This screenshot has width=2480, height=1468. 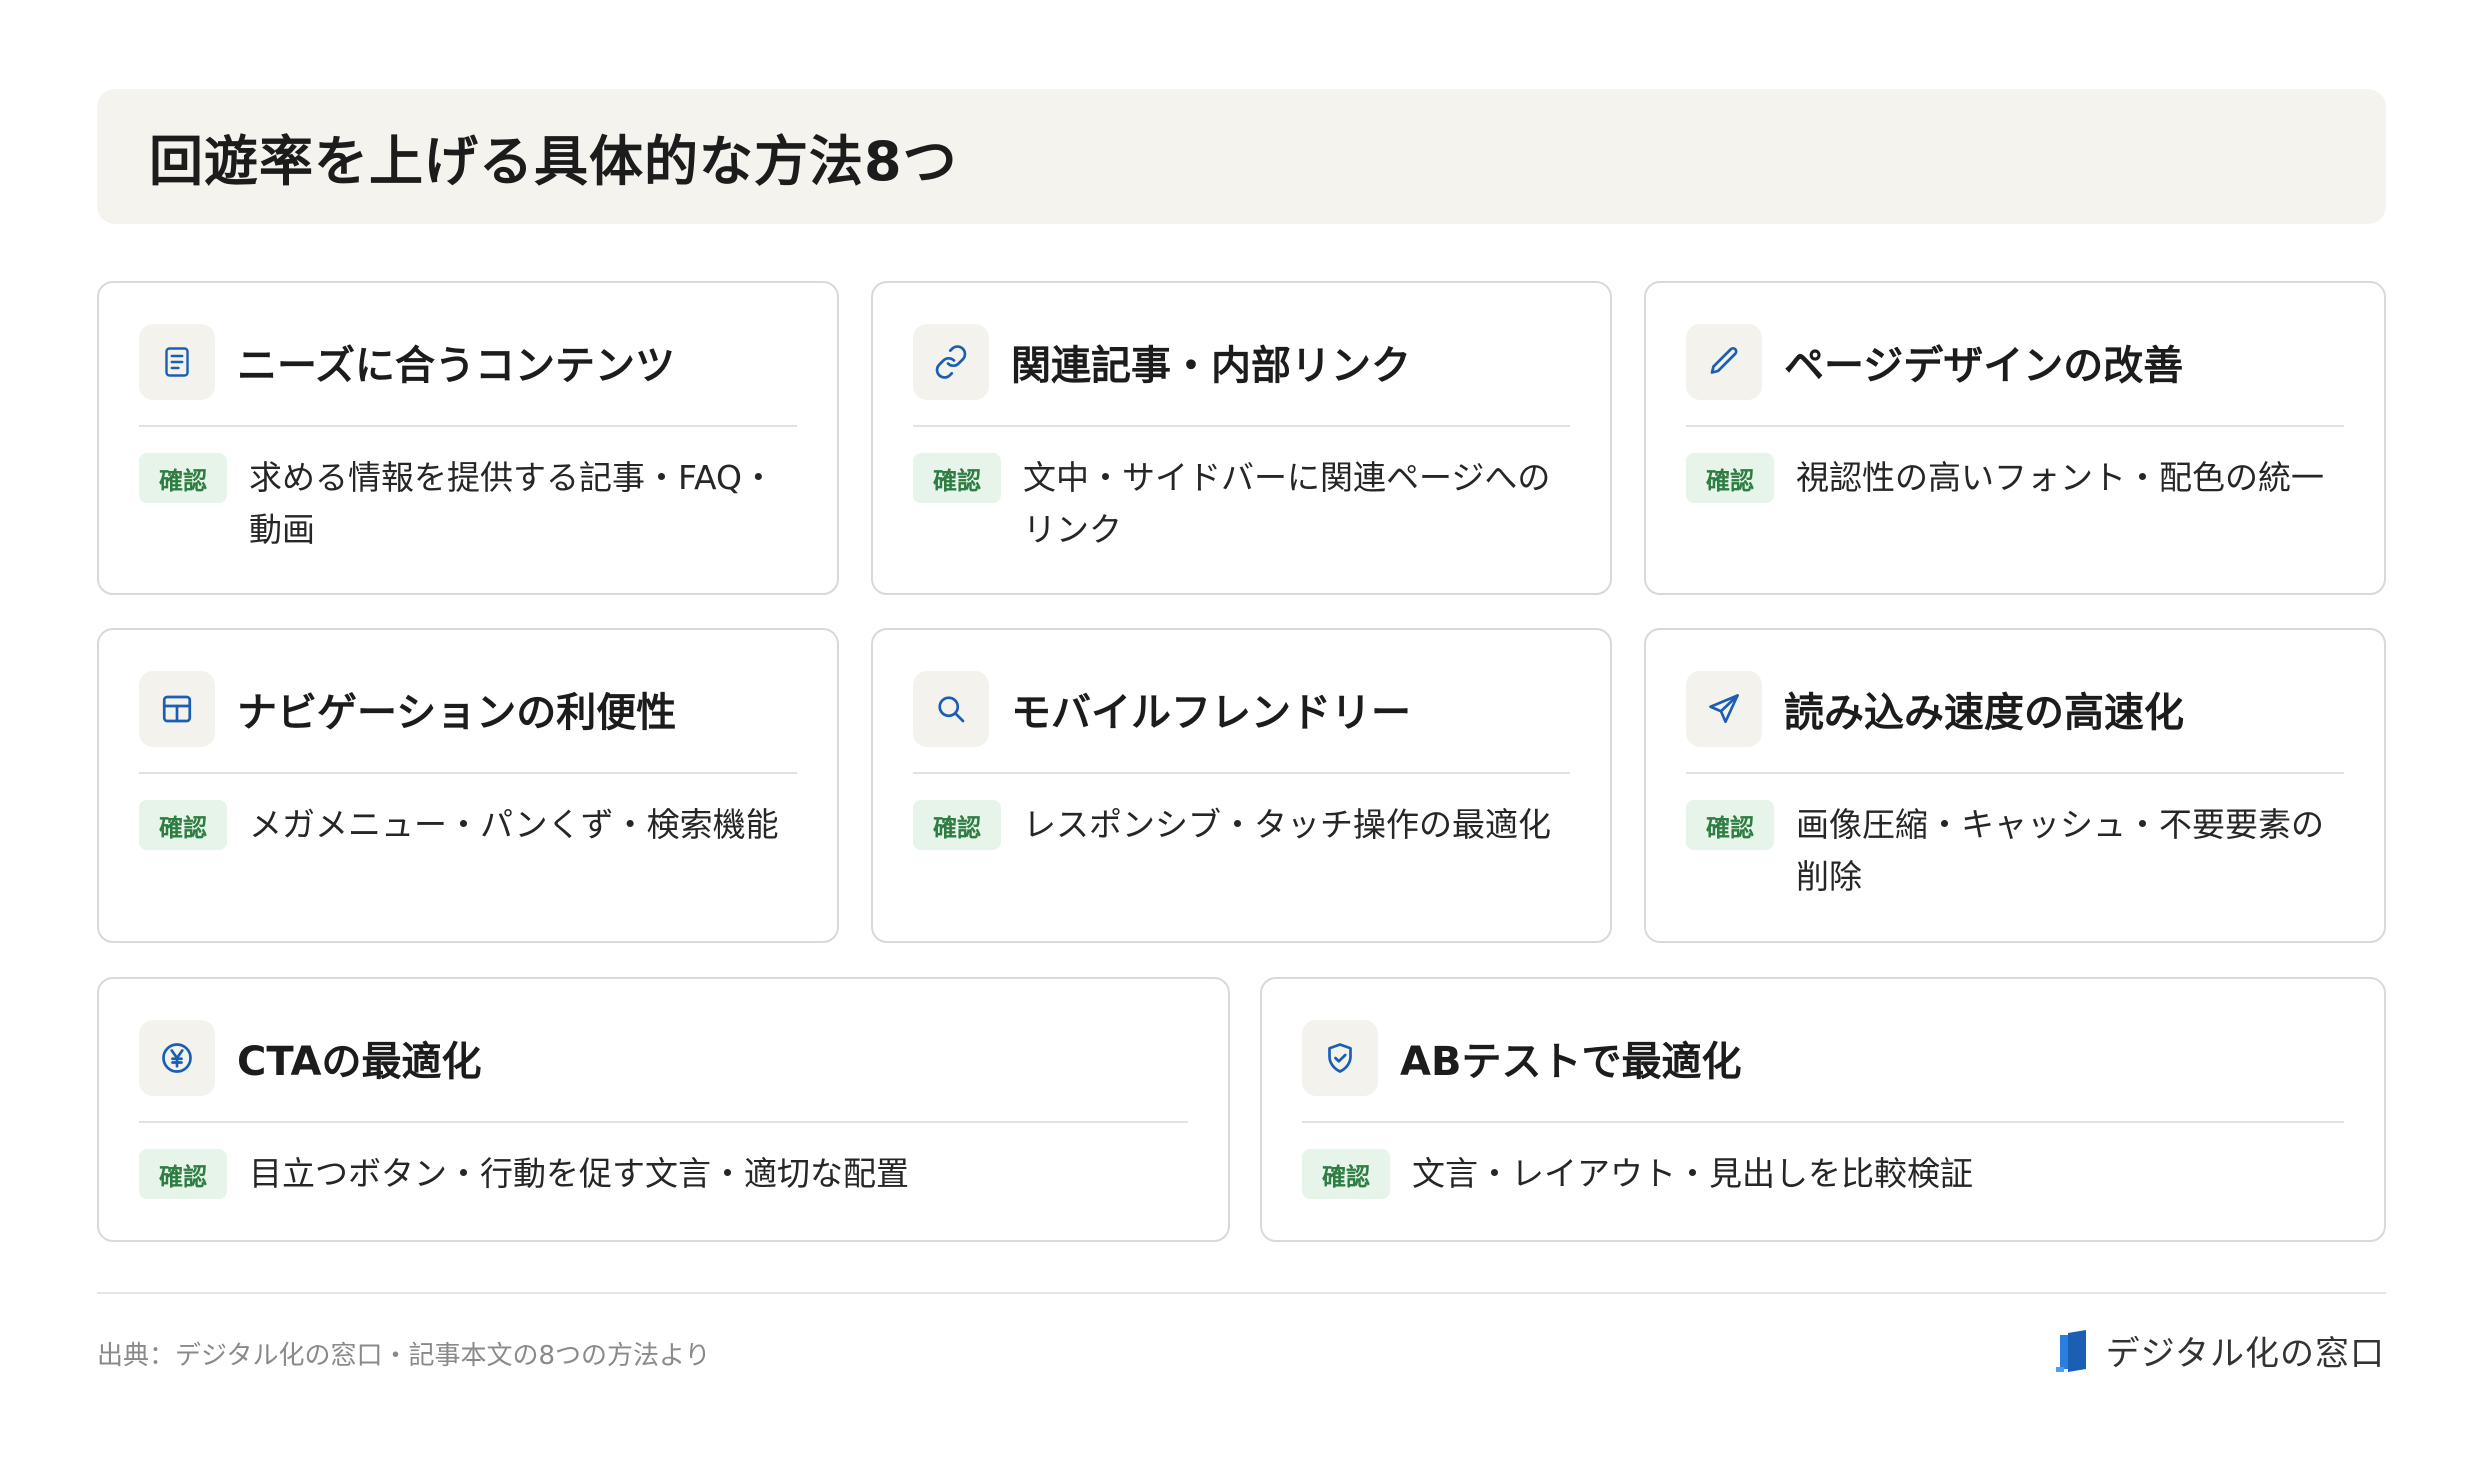 I want to click on search-icon, so click(x=951, y=709).